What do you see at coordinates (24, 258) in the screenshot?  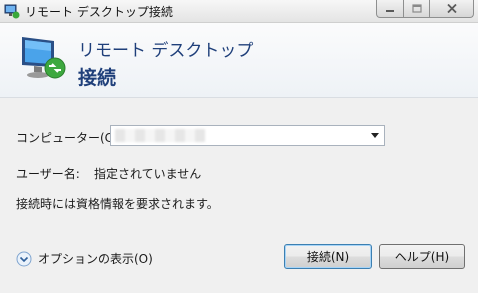 I see `expand-chevron-icon` at bounding box center [24, 258].